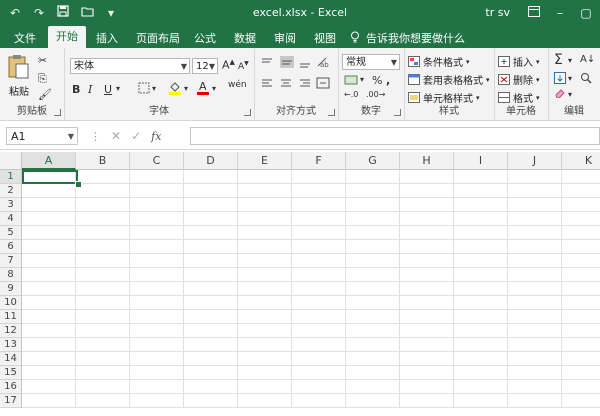 The image size is (600, 416). Describe the element at coordinates (325, 38) in the screenshot. I see `tab-view: 视图` at that location.